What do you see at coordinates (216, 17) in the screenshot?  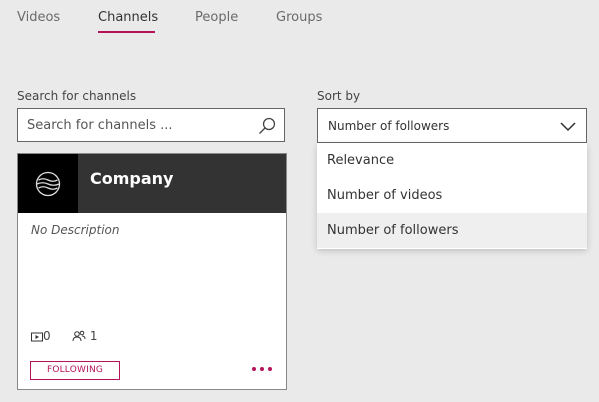 I see `tab-people: People` at bounding box center [216, 17].